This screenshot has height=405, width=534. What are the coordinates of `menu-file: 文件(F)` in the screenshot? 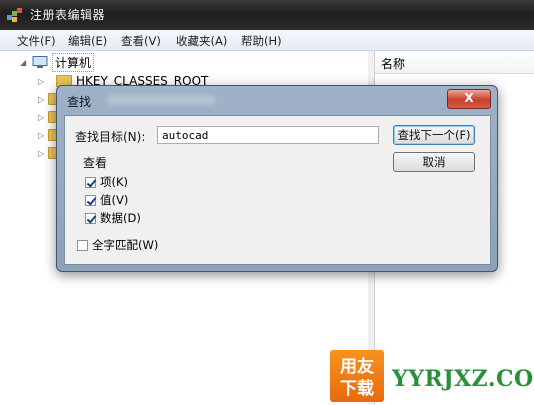 It's located at (36, 41).